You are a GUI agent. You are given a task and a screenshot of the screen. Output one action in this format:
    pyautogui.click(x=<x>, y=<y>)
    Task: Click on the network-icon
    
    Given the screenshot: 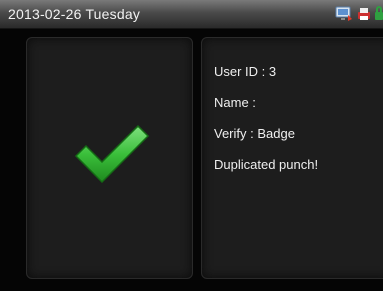 What is the action you would take?
    pyautogui.click(x=344, y=14)
    